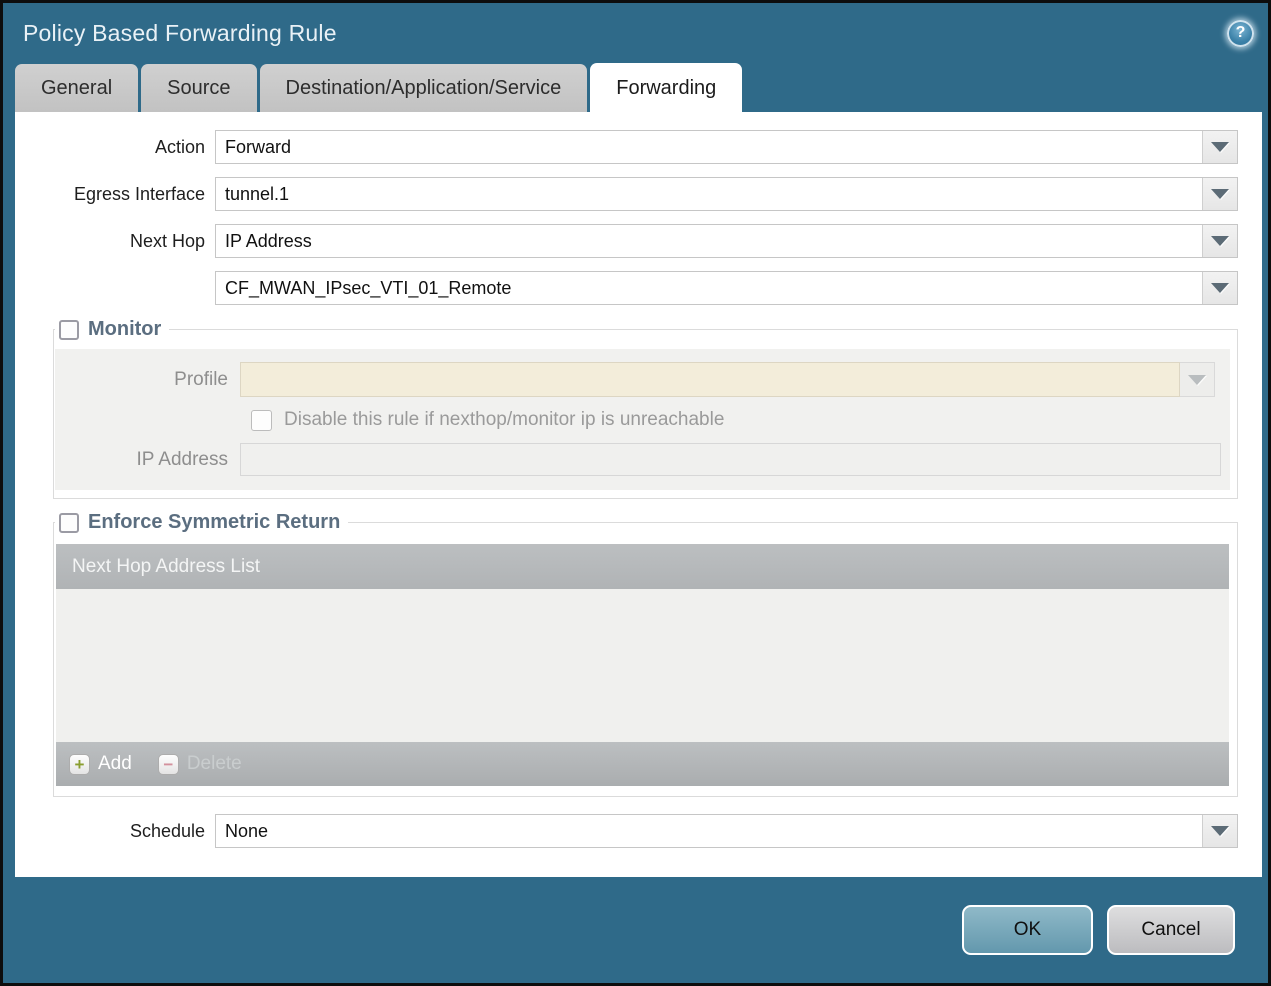 The width and height of the screenshot is (1271, 986). Describe the element at coordinates (139, 193) in the screenshot. I see `egress-interface-label: Egress Interface` at that location.